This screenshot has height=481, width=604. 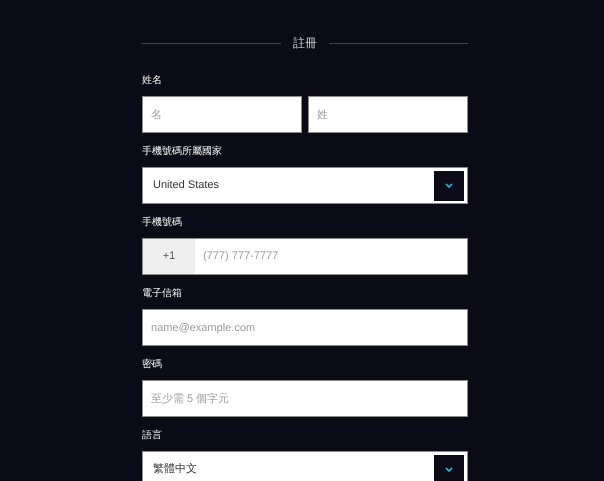 What do you see at coordinates (305, 43) in the screenshot?
I see `form-heading: 註冊` at bounding box center [305, 43].